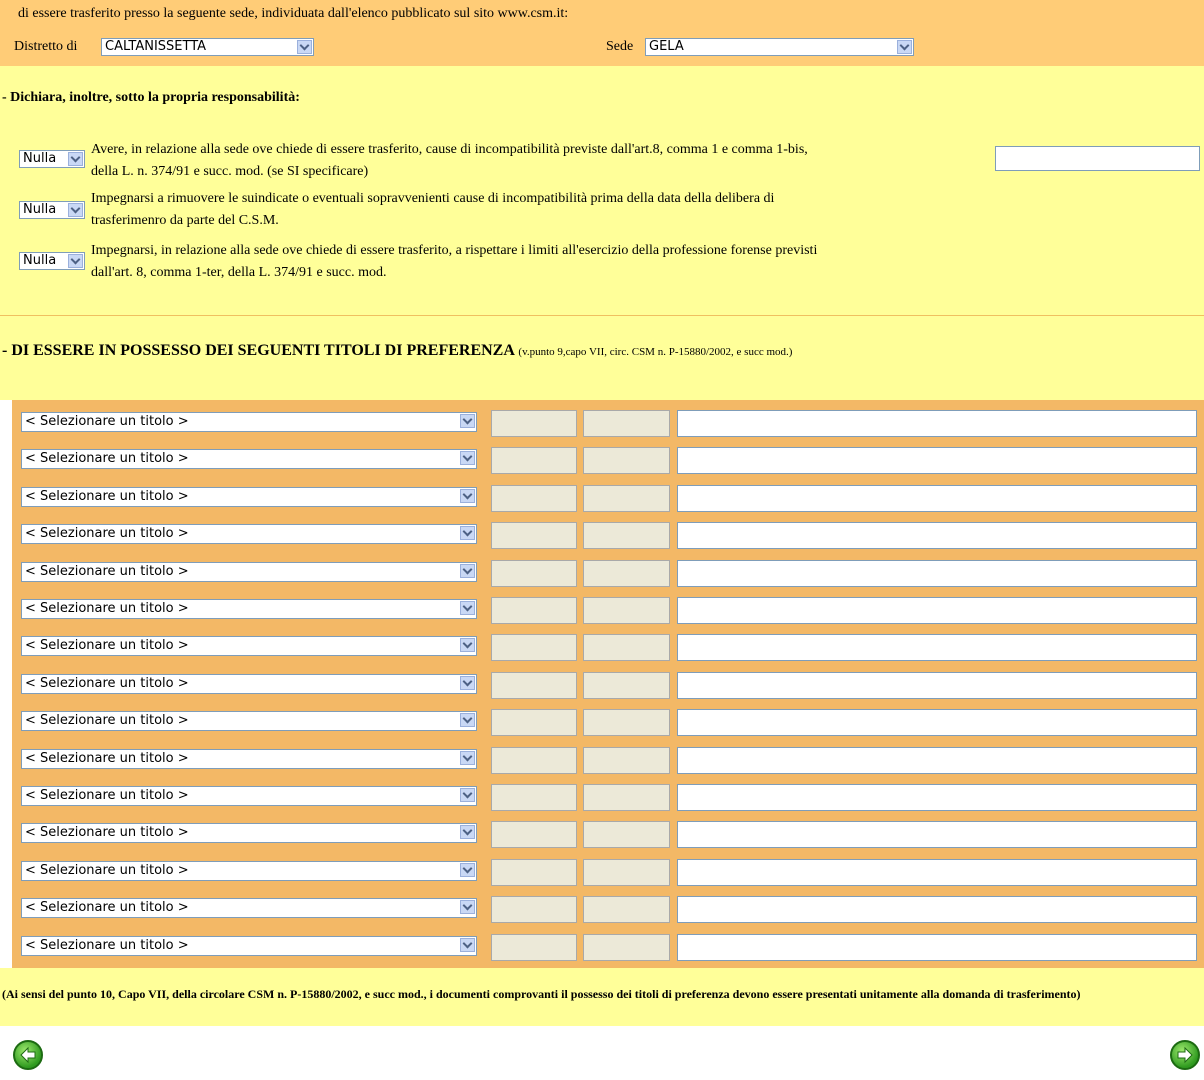  I want to click on declaration-3-select: Nulla, so click(52, 261).